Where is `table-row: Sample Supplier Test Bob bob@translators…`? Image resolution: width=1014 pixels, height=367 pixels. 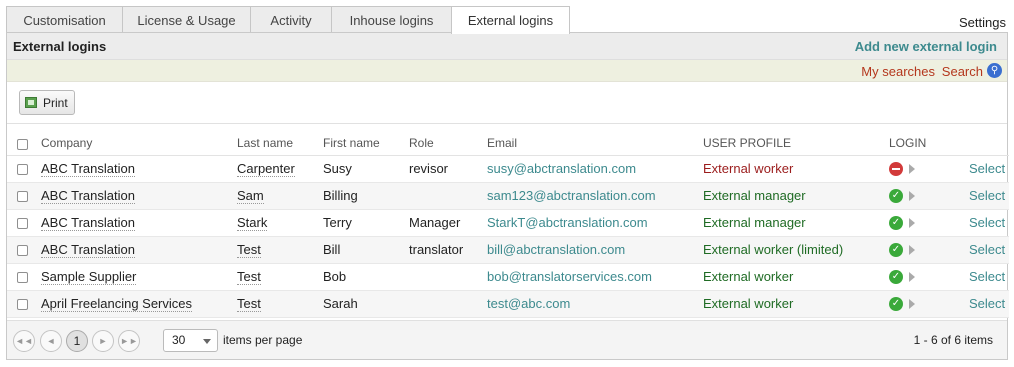
table-row: Sample Supplier Test Bob bob@translators… is located at coordinates (508, 277).